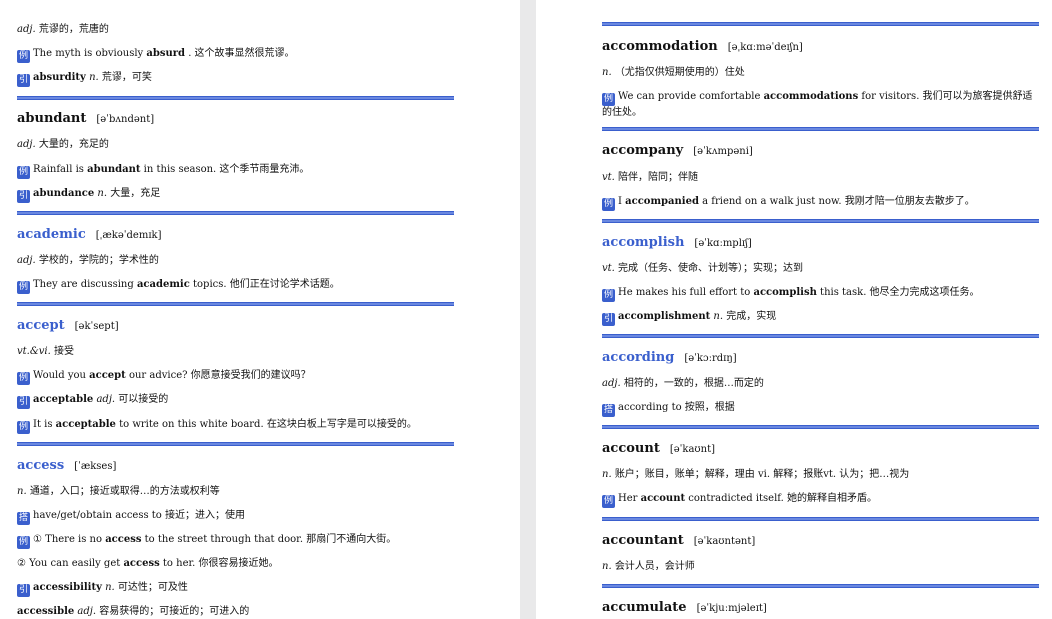  What do you see at coordinates (41, 325) in the screenshot?
I see `headword: accept` at bounding box center [41, 325].